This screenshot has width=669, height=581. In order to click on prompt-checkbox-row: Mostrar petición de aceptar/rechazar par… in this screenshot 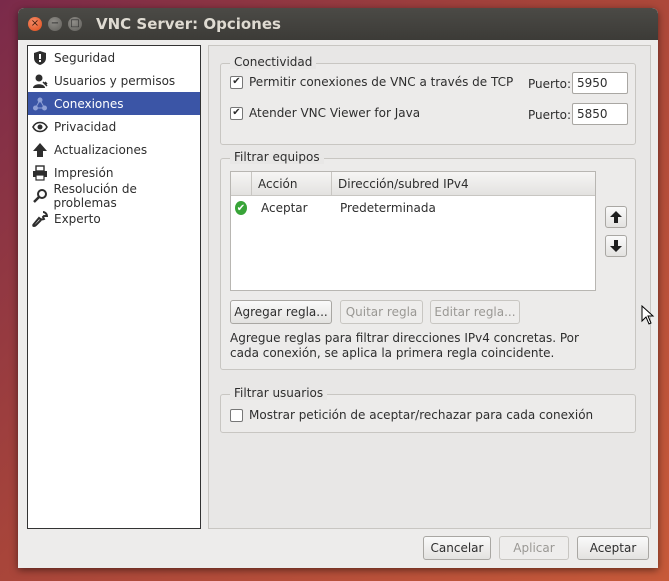, I will do `click(411, 415)`.